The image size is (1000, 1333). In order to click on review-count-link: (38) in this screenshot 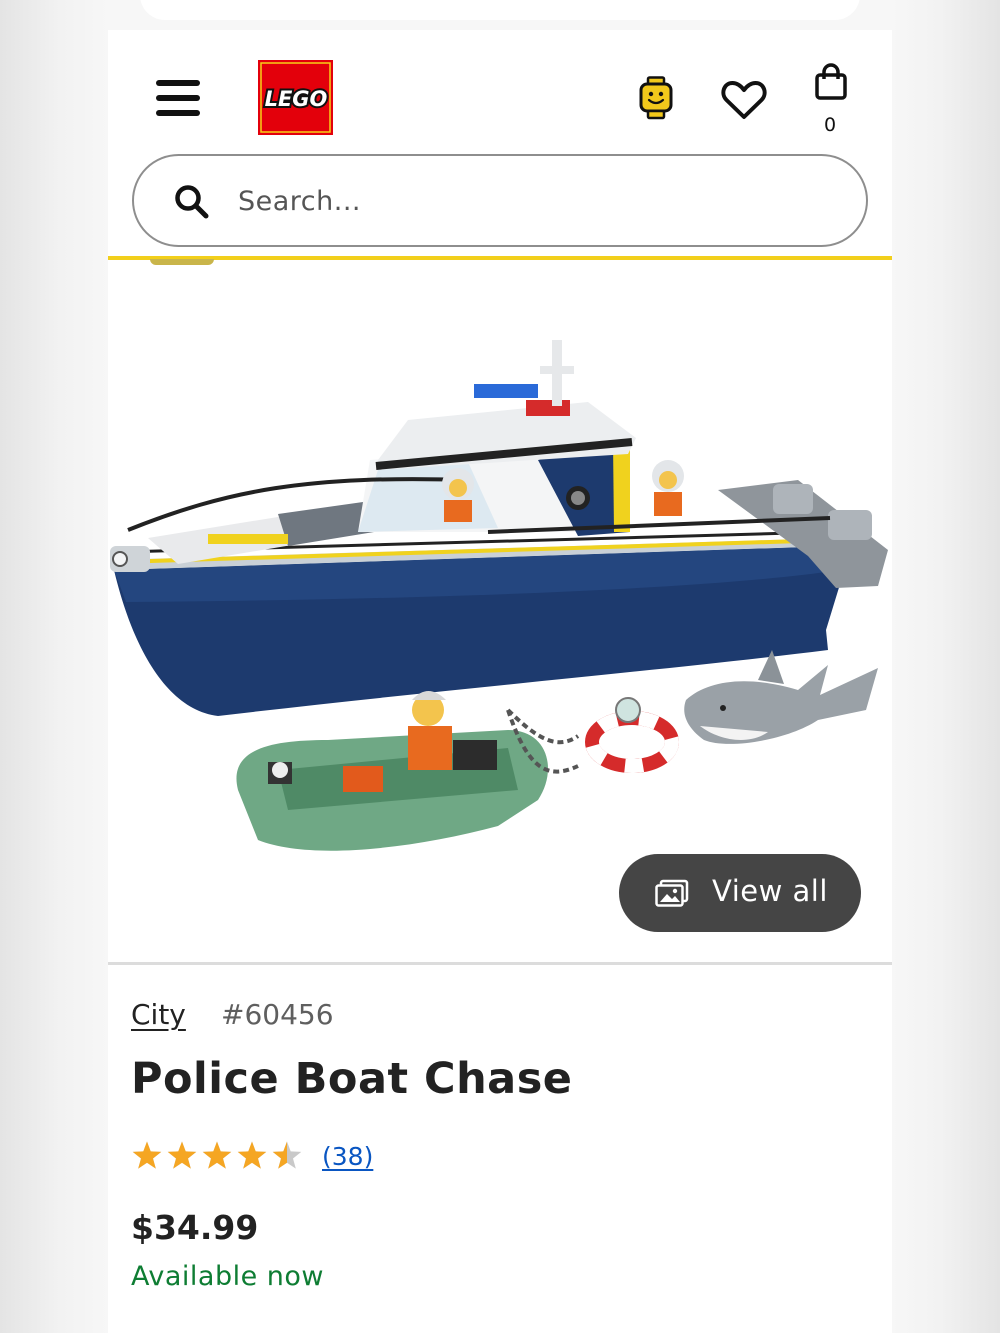, I will do `click(347, 1156)`.